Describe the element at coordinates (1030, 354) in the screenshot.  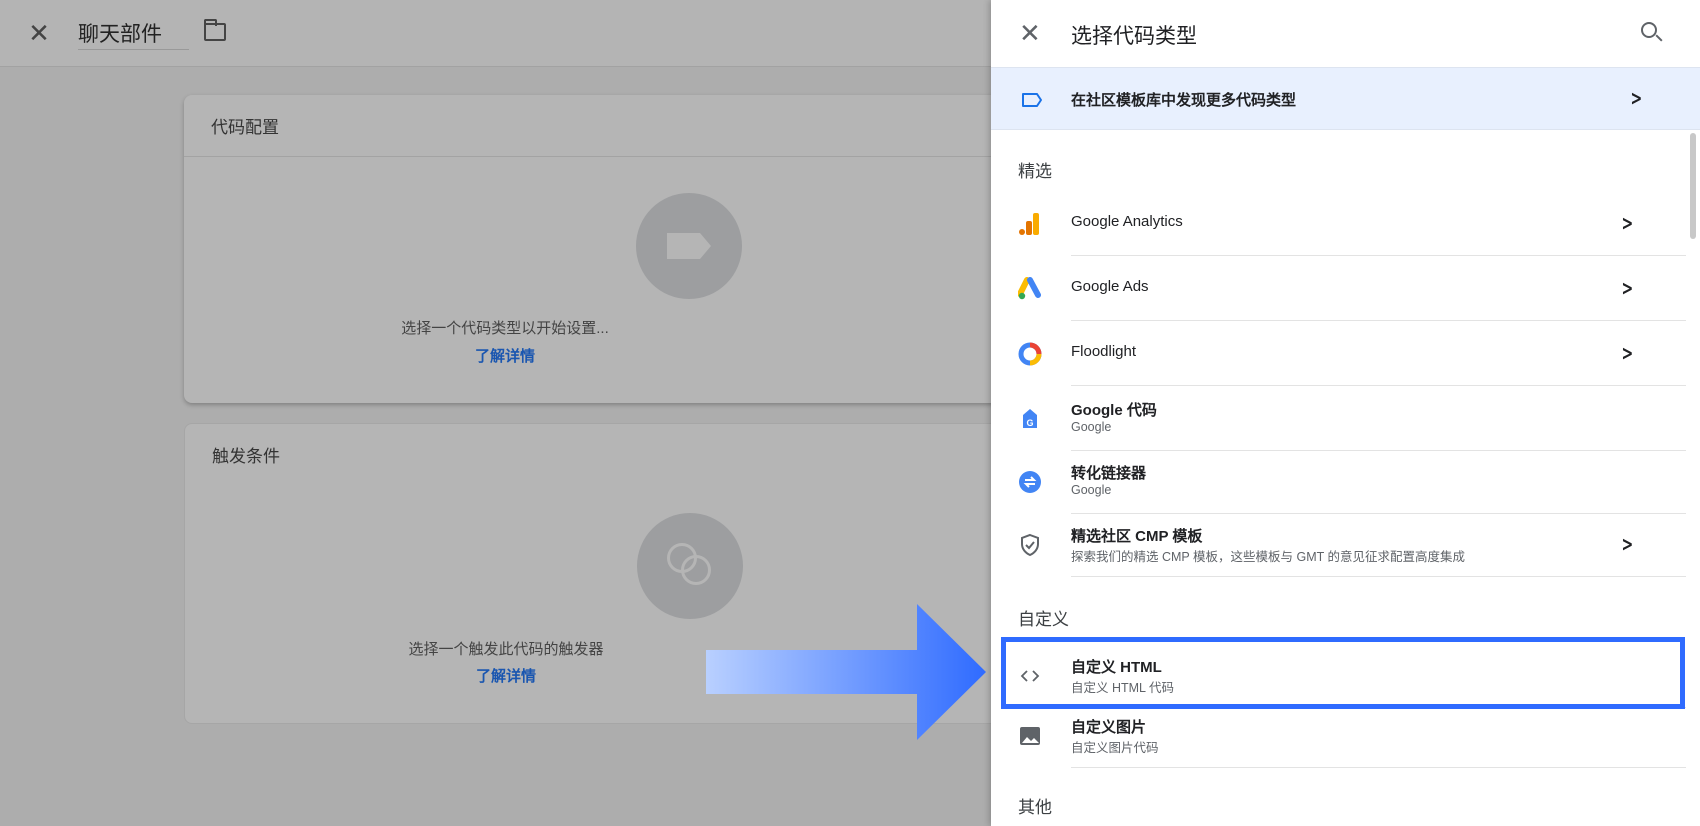
I see `floodlight-icon` at that location.